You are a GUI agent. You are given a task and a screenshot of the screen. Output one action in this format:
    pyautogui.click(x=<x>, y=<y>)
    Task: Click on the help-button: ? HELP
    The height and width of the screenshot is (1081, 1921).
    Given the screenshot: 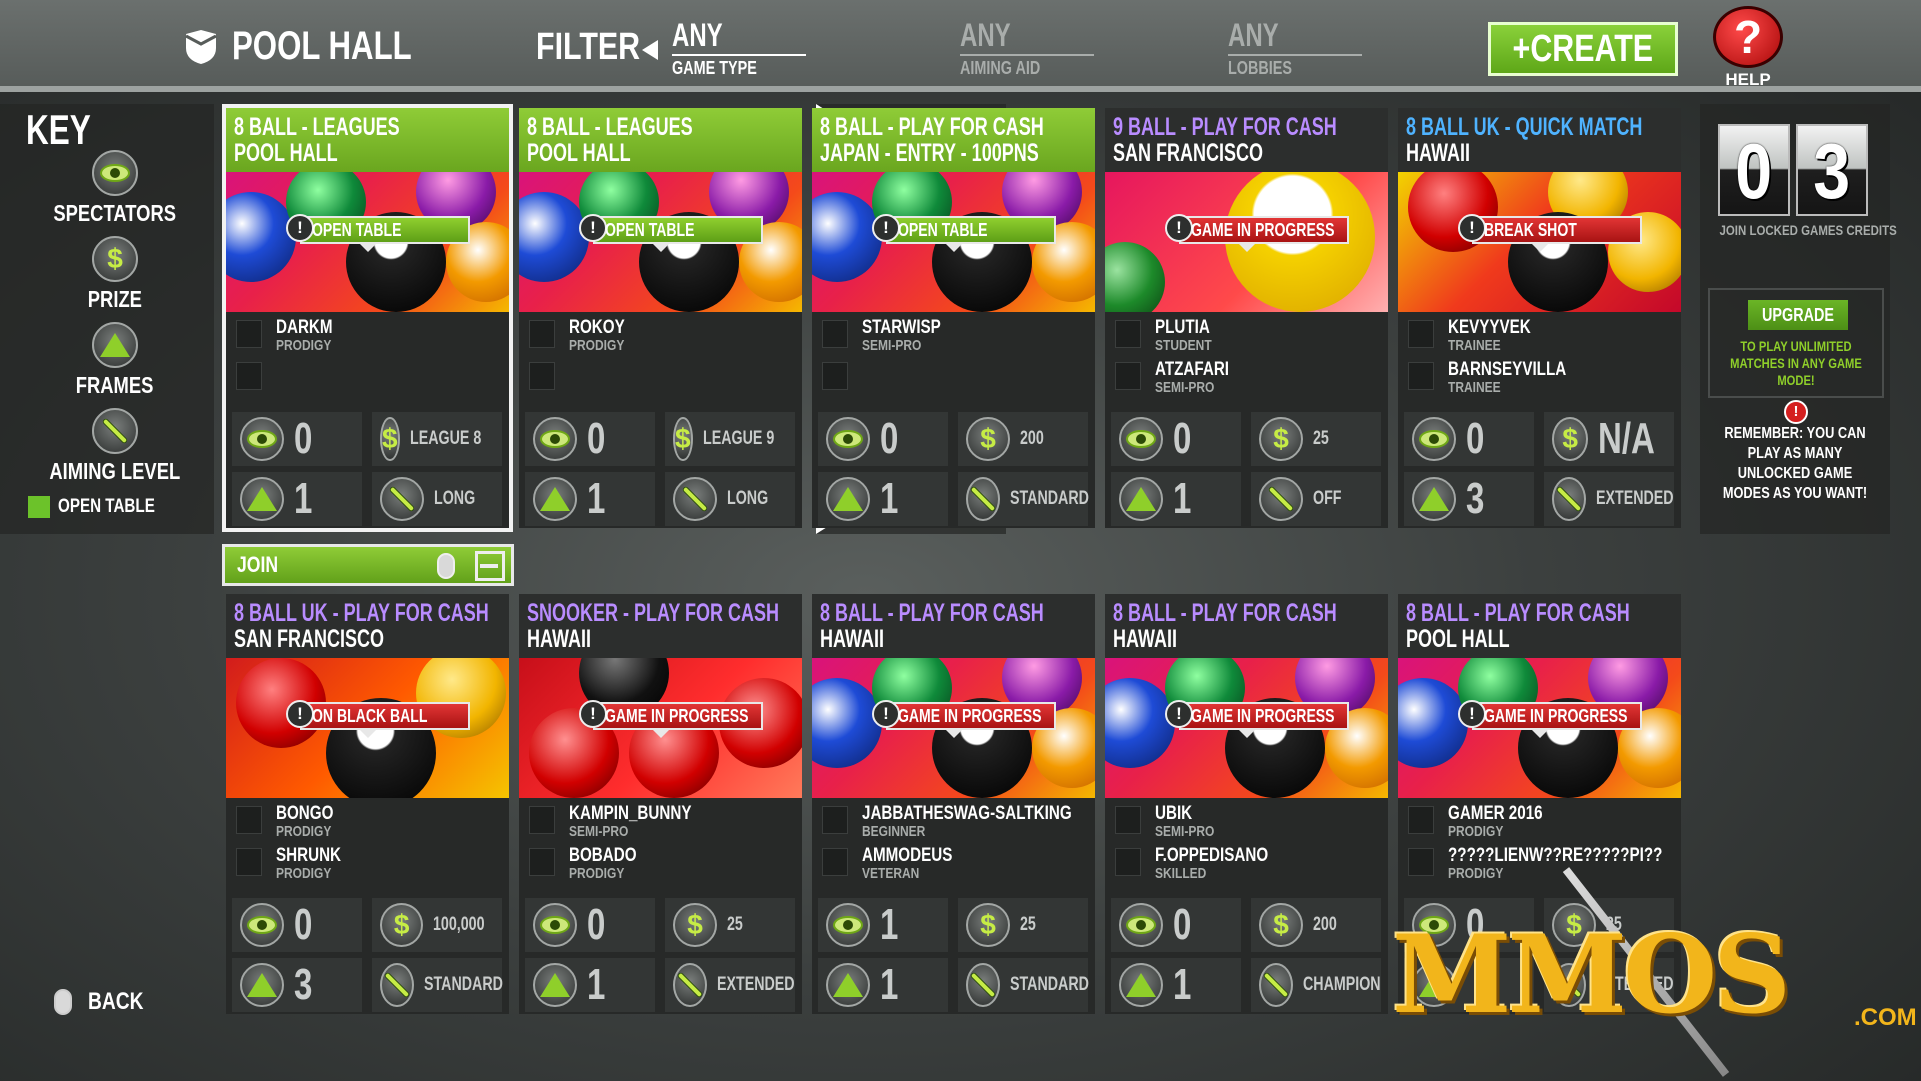 What is the action you would take?
    pyautogui.click(x=1748, y=48)
    